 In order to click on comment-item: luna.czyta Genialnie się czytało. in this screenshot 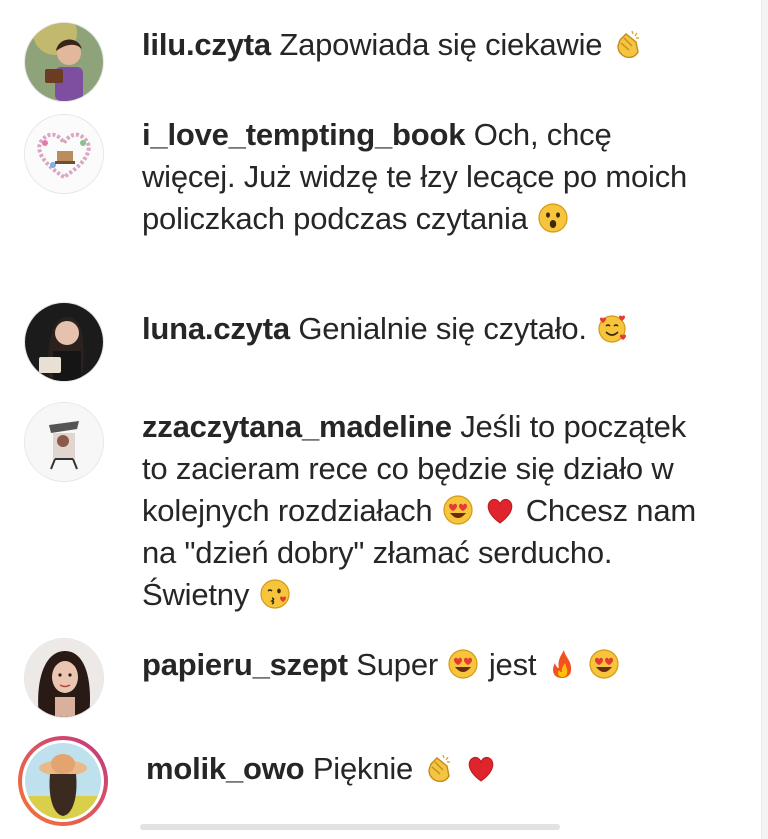, I will do `click(370, 341)`.